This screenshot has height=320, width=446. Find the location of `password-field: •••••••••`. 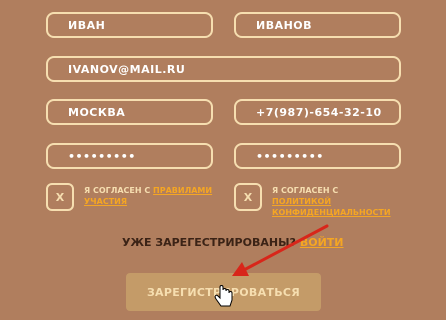

password-field: ••••••••• is located at coordinates (129, 156).